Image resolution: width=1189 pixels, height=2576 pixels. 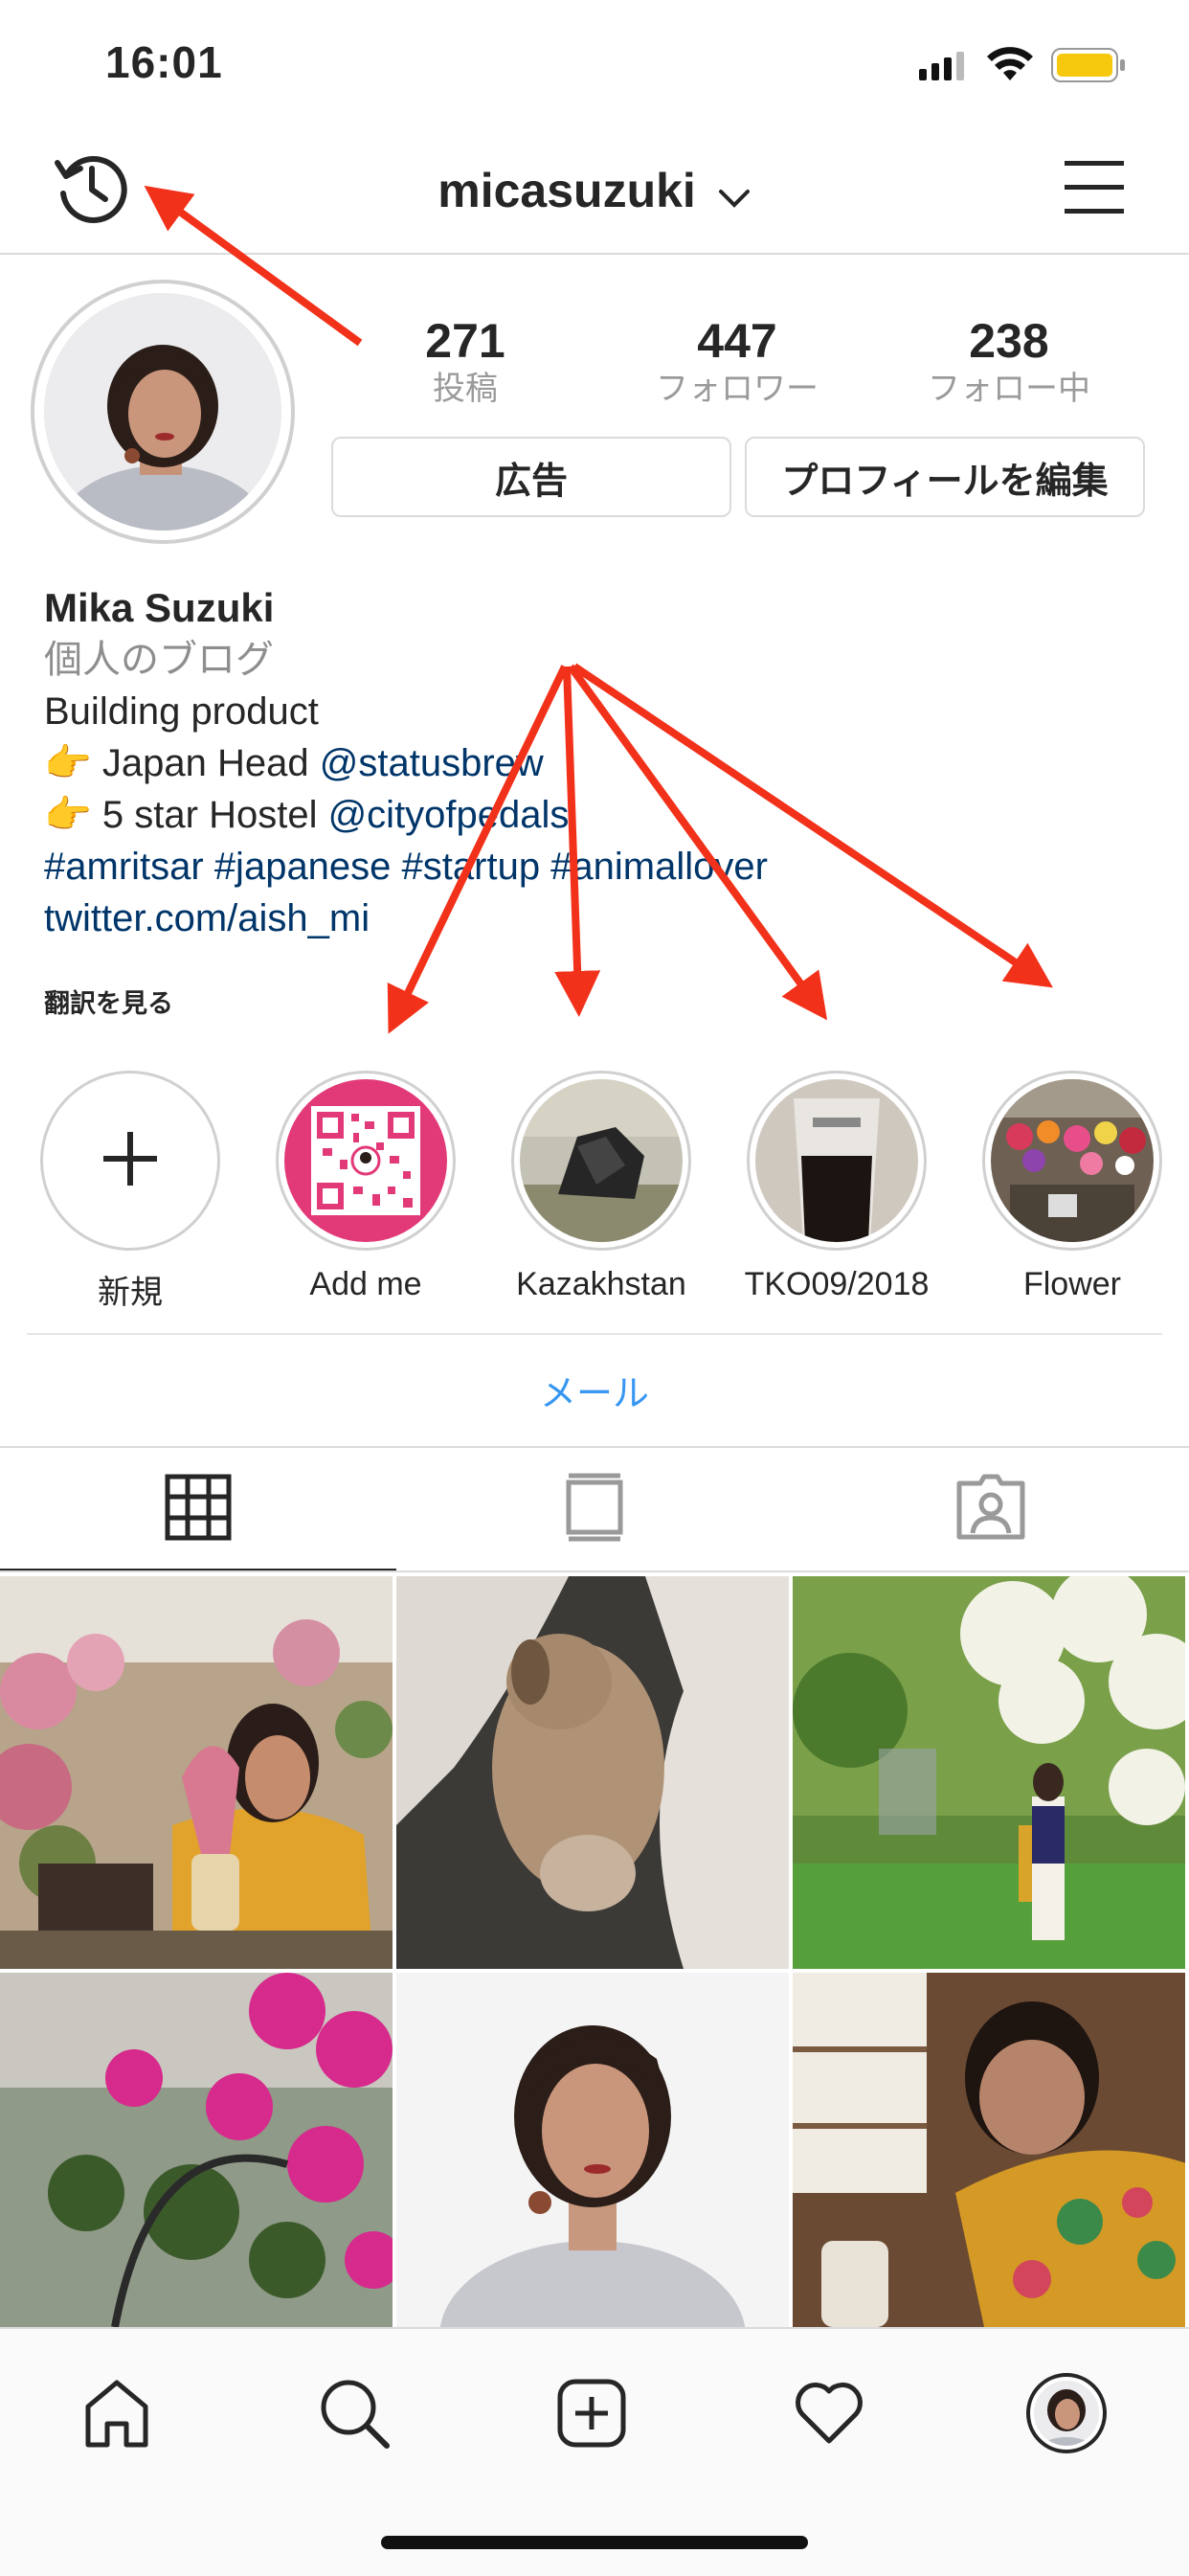 I want to click on bio-text: Japan Head, so click(x=205, y=763).